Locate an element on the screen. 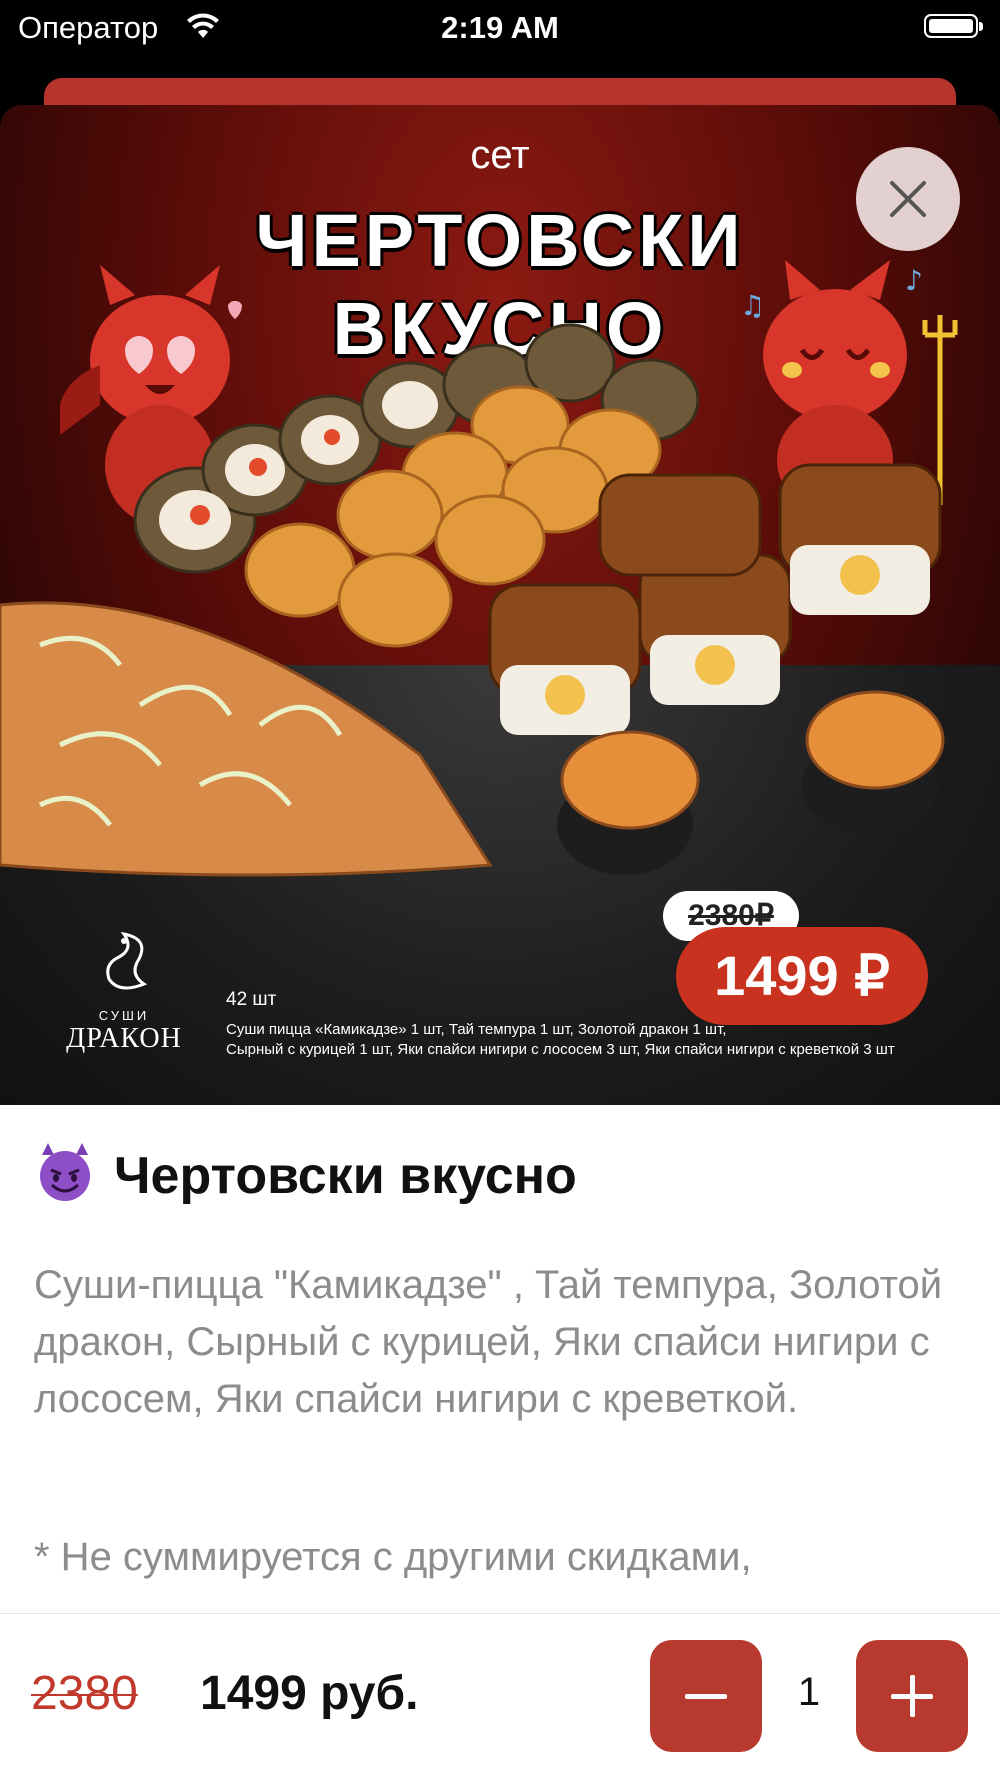  decrease-quantity-button is located at coordinates (706, 1696).